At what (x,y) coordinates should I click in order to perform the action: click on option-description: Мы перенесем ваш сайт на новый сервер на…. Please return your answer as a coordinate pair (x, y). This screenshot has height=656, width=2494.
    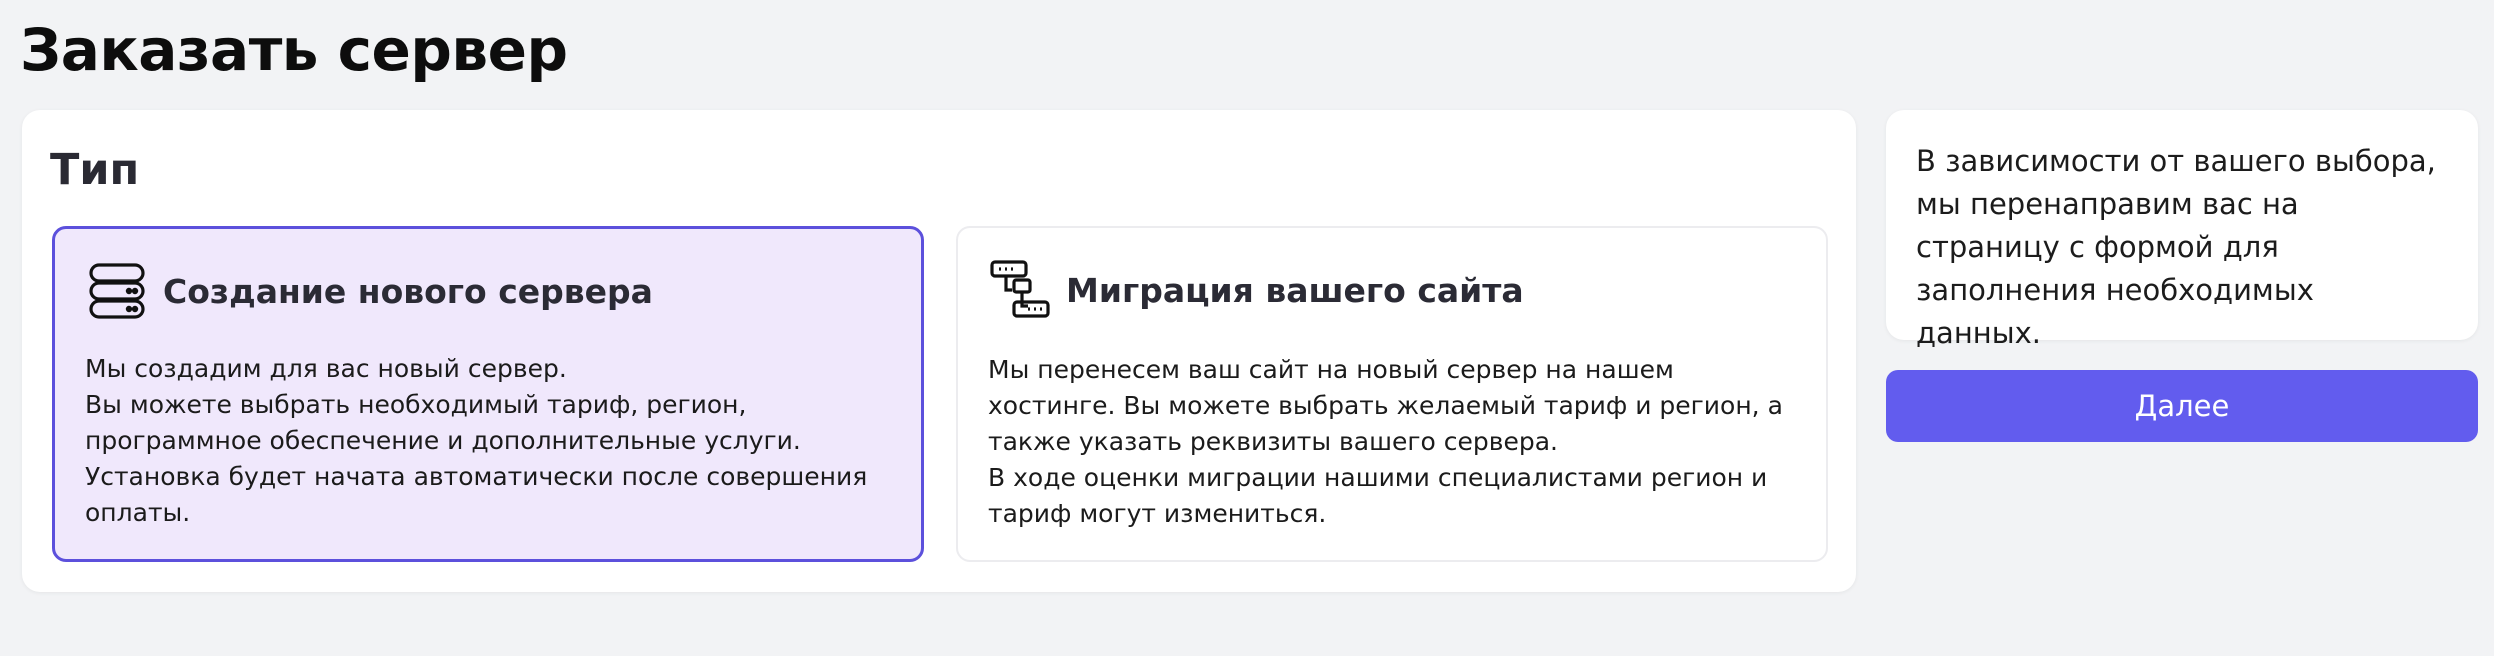
    Looking at the image, I should click on (1385, 441).